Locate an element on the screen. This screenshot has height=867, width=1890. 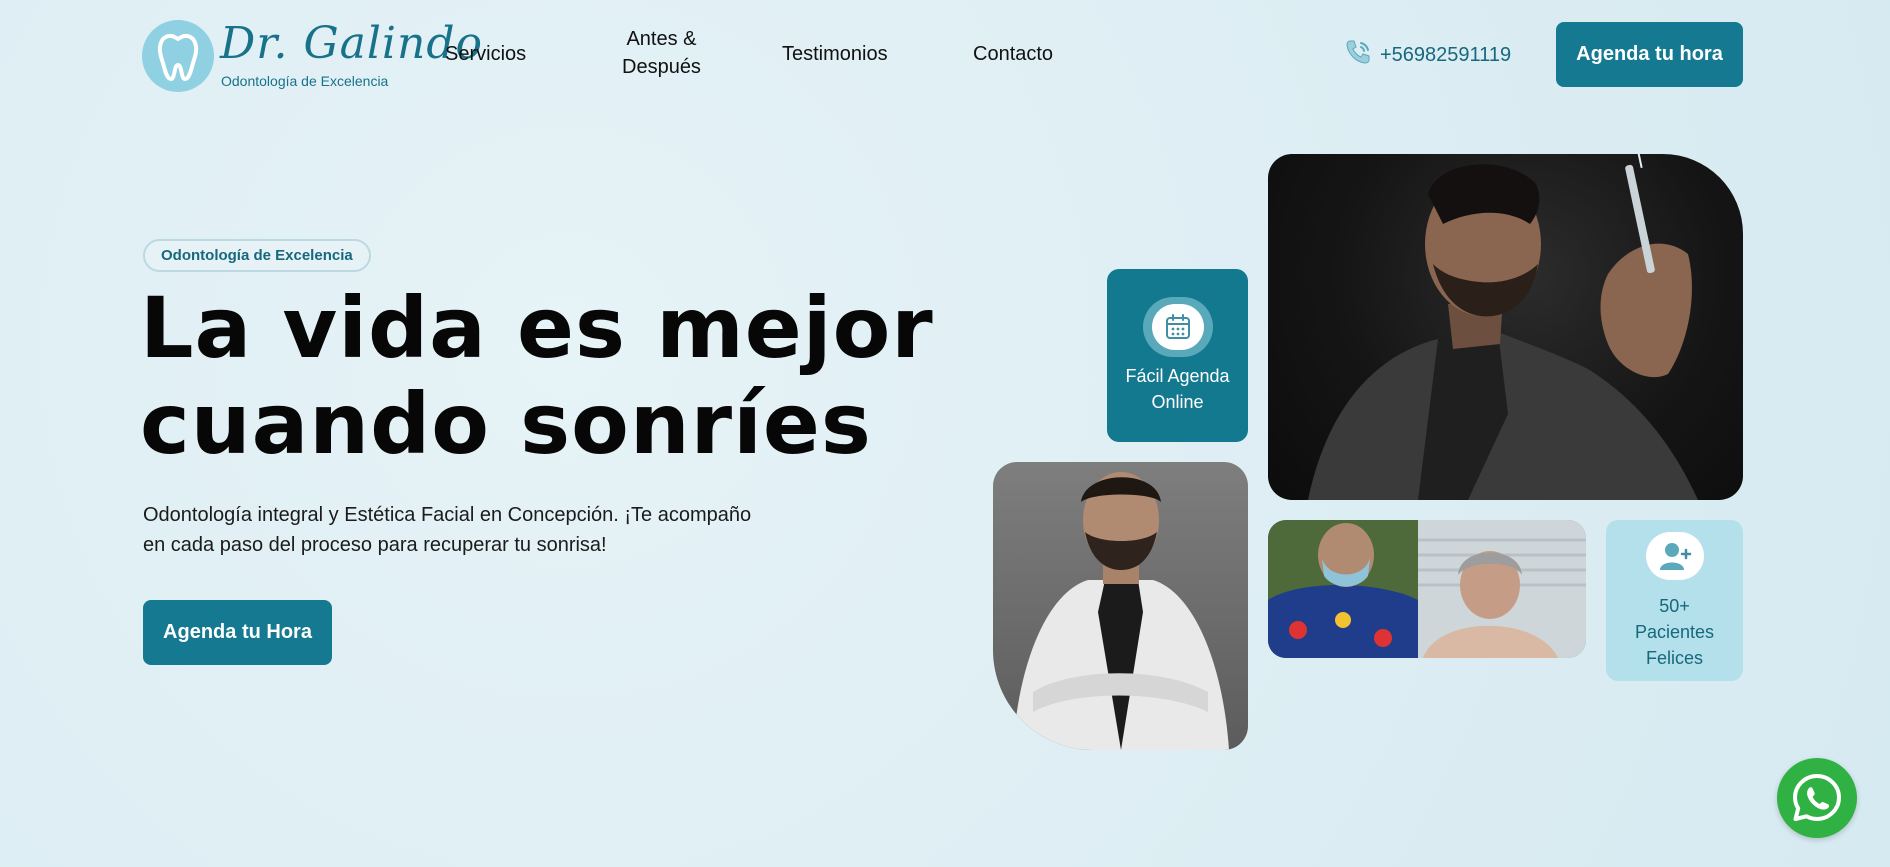
nav-servicios: Servicios is located at coordinates (485, 54).